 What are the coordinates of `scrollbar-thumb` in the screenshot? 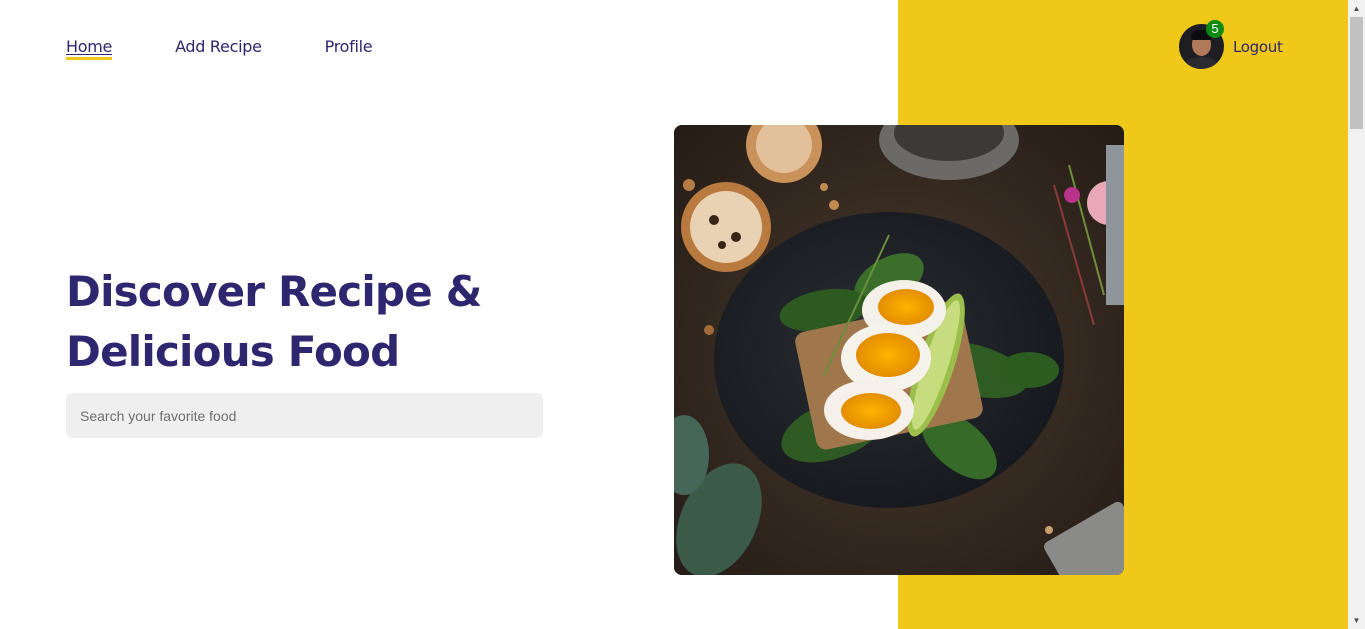 It's located at (1356, 73).